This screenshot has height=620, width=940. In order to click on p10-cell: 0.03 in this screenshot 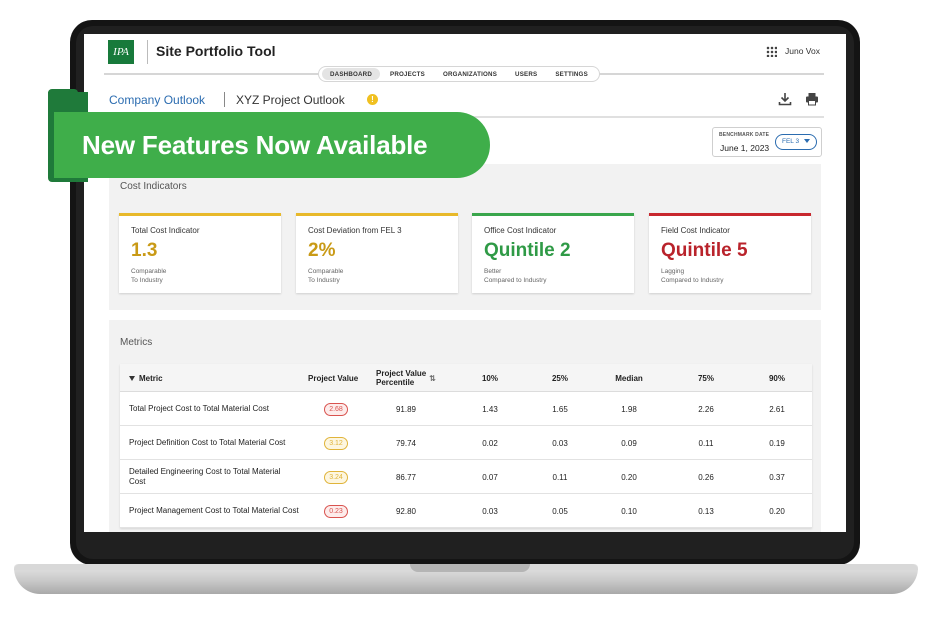, I will do `click(490, 511)`.